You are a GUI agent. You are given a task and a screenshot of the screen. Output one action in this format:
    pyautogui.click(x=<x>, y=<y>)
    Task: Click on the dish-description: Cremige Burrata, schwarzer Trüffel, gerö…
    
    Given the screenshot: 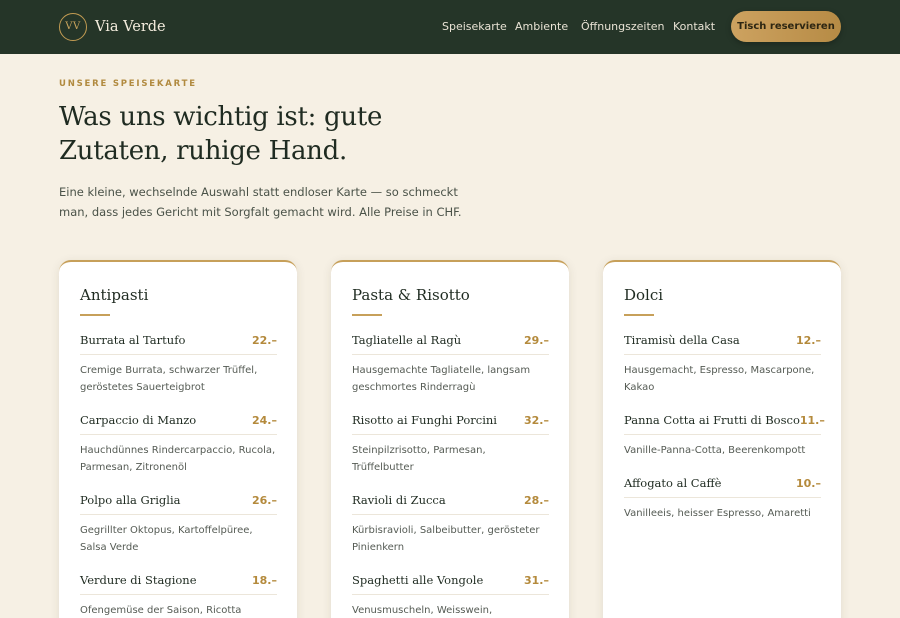 What is the action you would take?
    pyautogui.click(x=169, y=379)
    